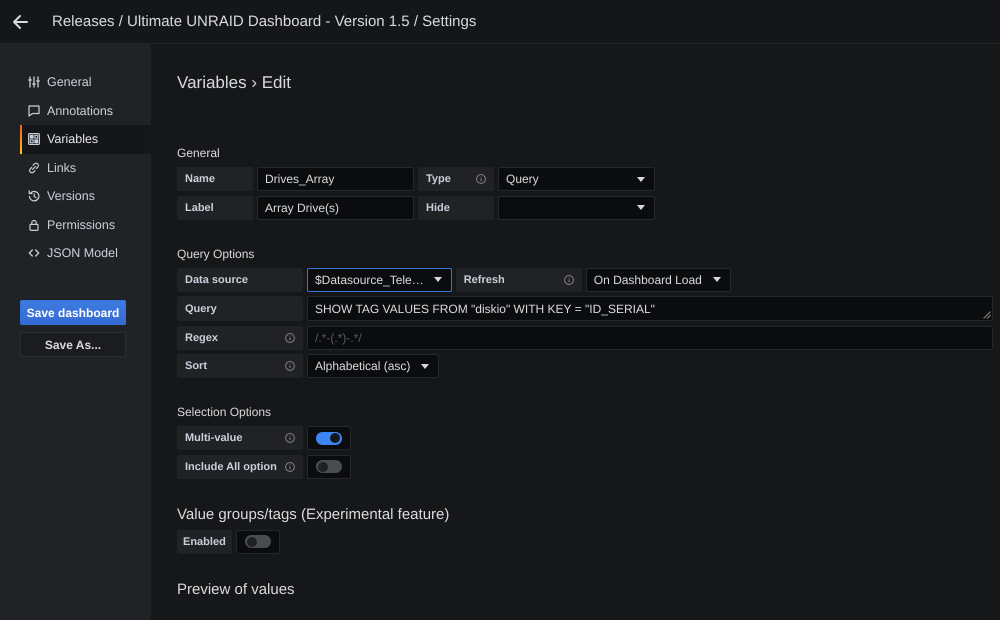 This screenshot has width=1000, height=620. Describe the element at coordinates (199, 153) in the screenshot. I see `section-heading: General` at that location.